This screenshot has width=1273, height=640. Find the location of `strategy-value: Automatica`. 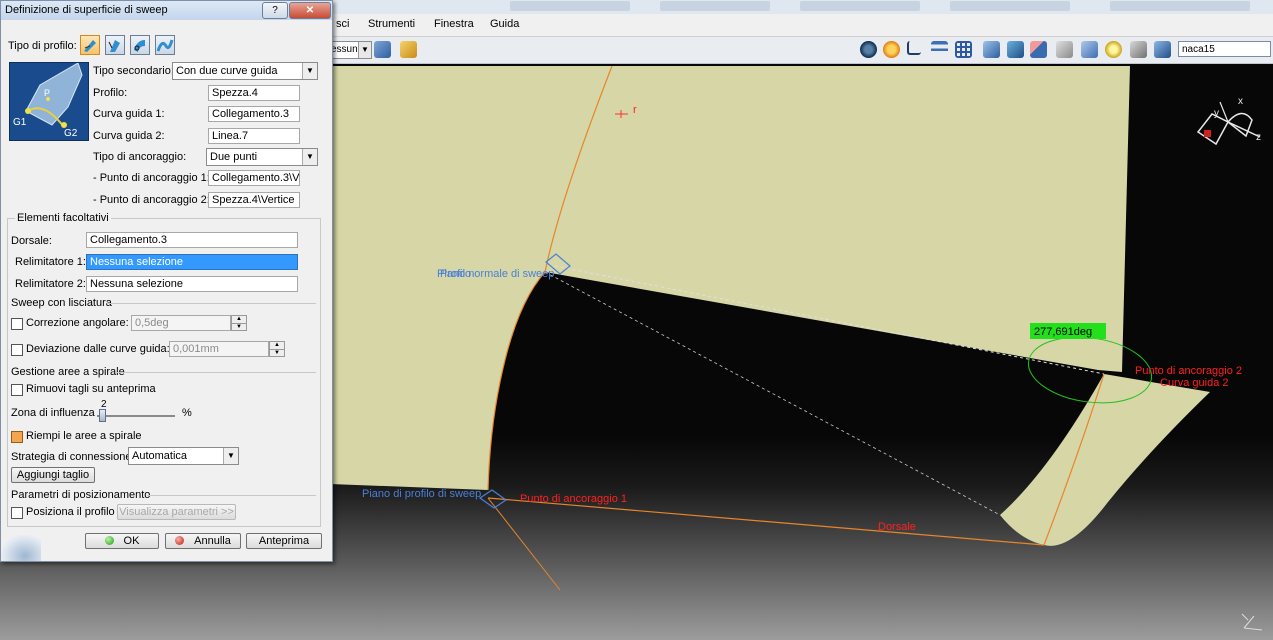

strategy-value: Automatica is located at coordinates (160, 456).